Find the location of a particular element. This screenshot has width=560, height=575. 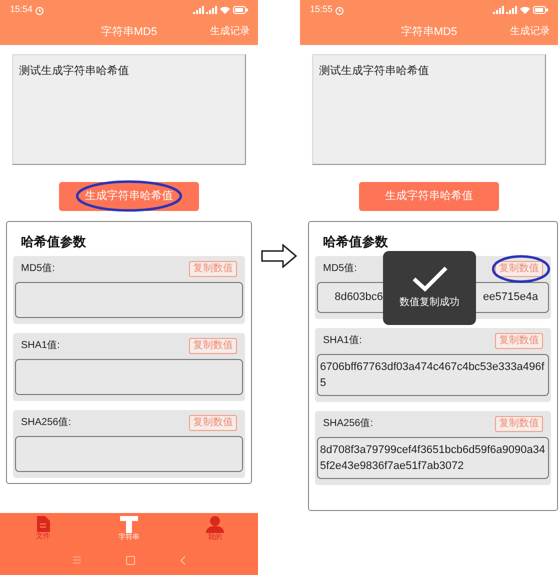

hash-value-field: 8d708f3a79799cef4f3651bcb6d59f6a9090a345f2e43e9836f7ae51f7ab3072 is located at coordinates (433, 457).